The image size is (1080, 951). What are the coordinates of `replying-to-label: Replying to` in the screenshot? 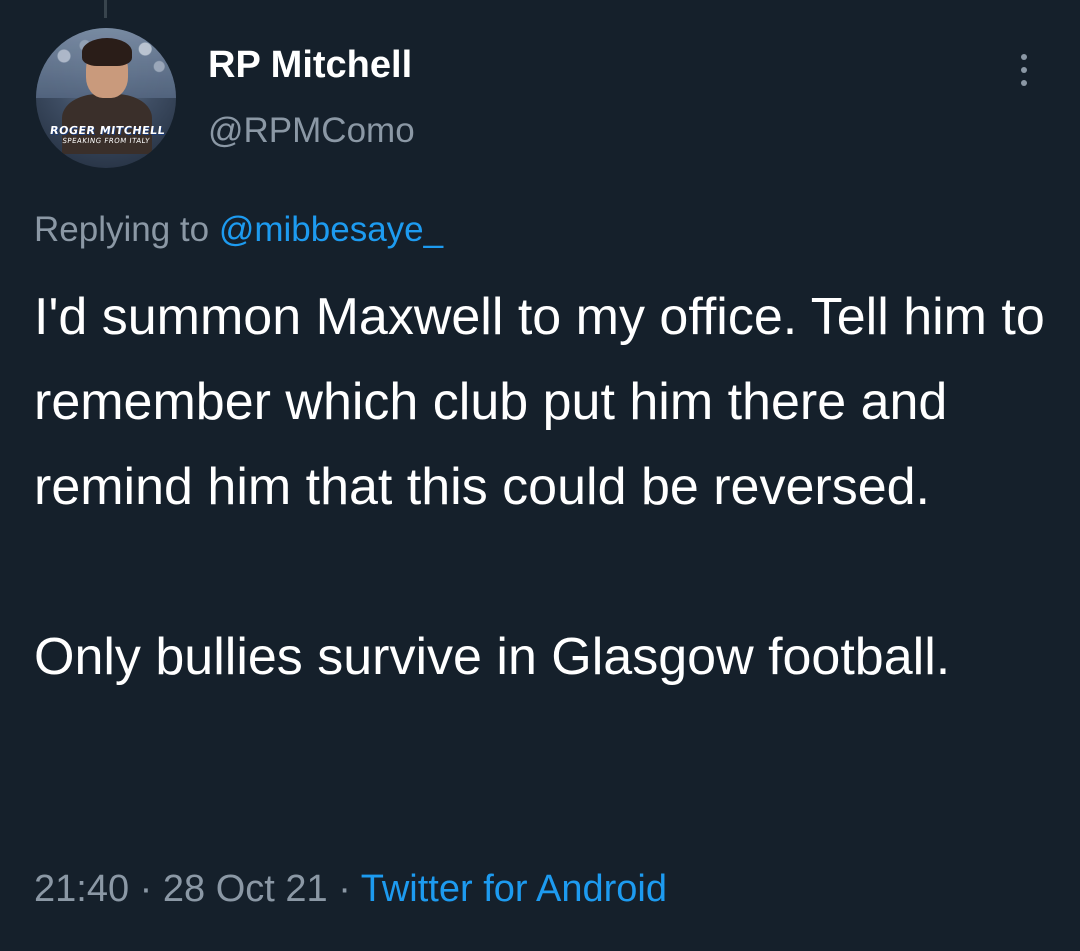 It's located at (122, 229).